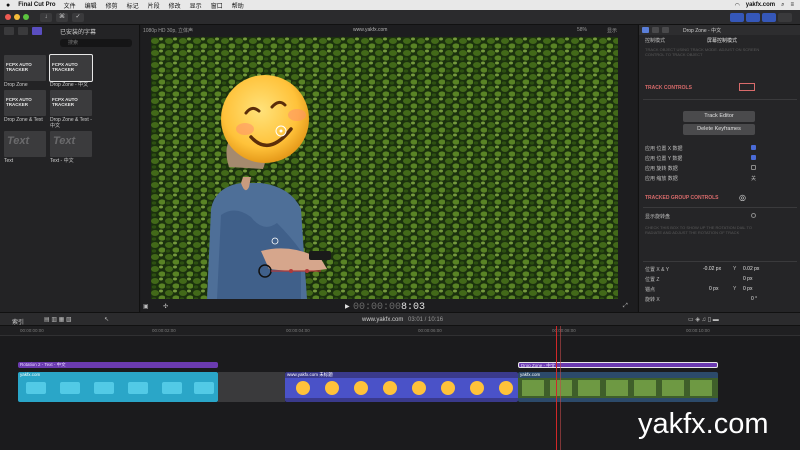  I want to click on delete-keyframes-button: Delete Keyframes, so click(719, 129).